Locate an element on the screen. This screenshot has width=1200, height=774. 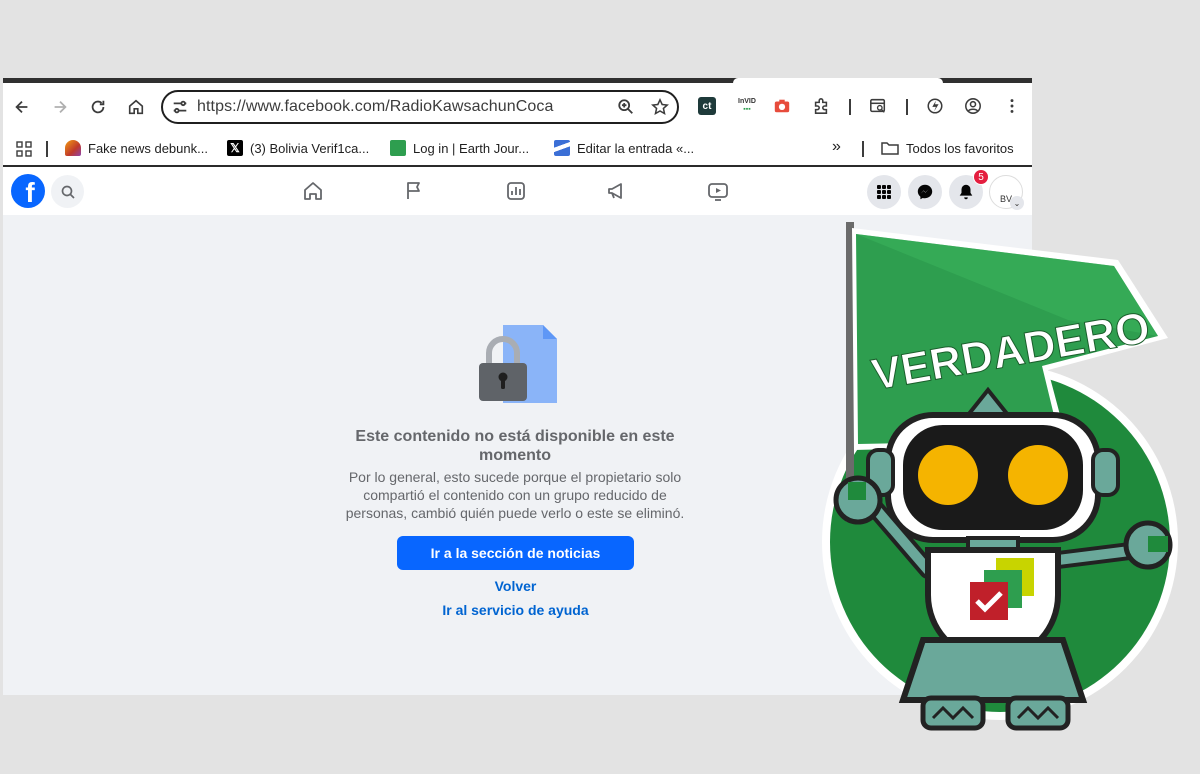
nav-video is located at coordinates (718, 191).